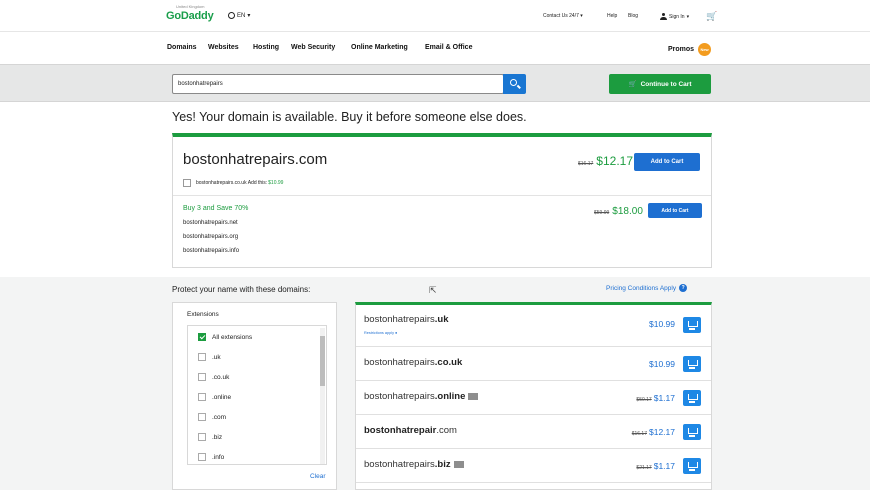 The image size is (870, 490). What do you see at coordinates (705, 49) in the screenshot?
I see `promo-badge: New` at bounding box center [705, 49].